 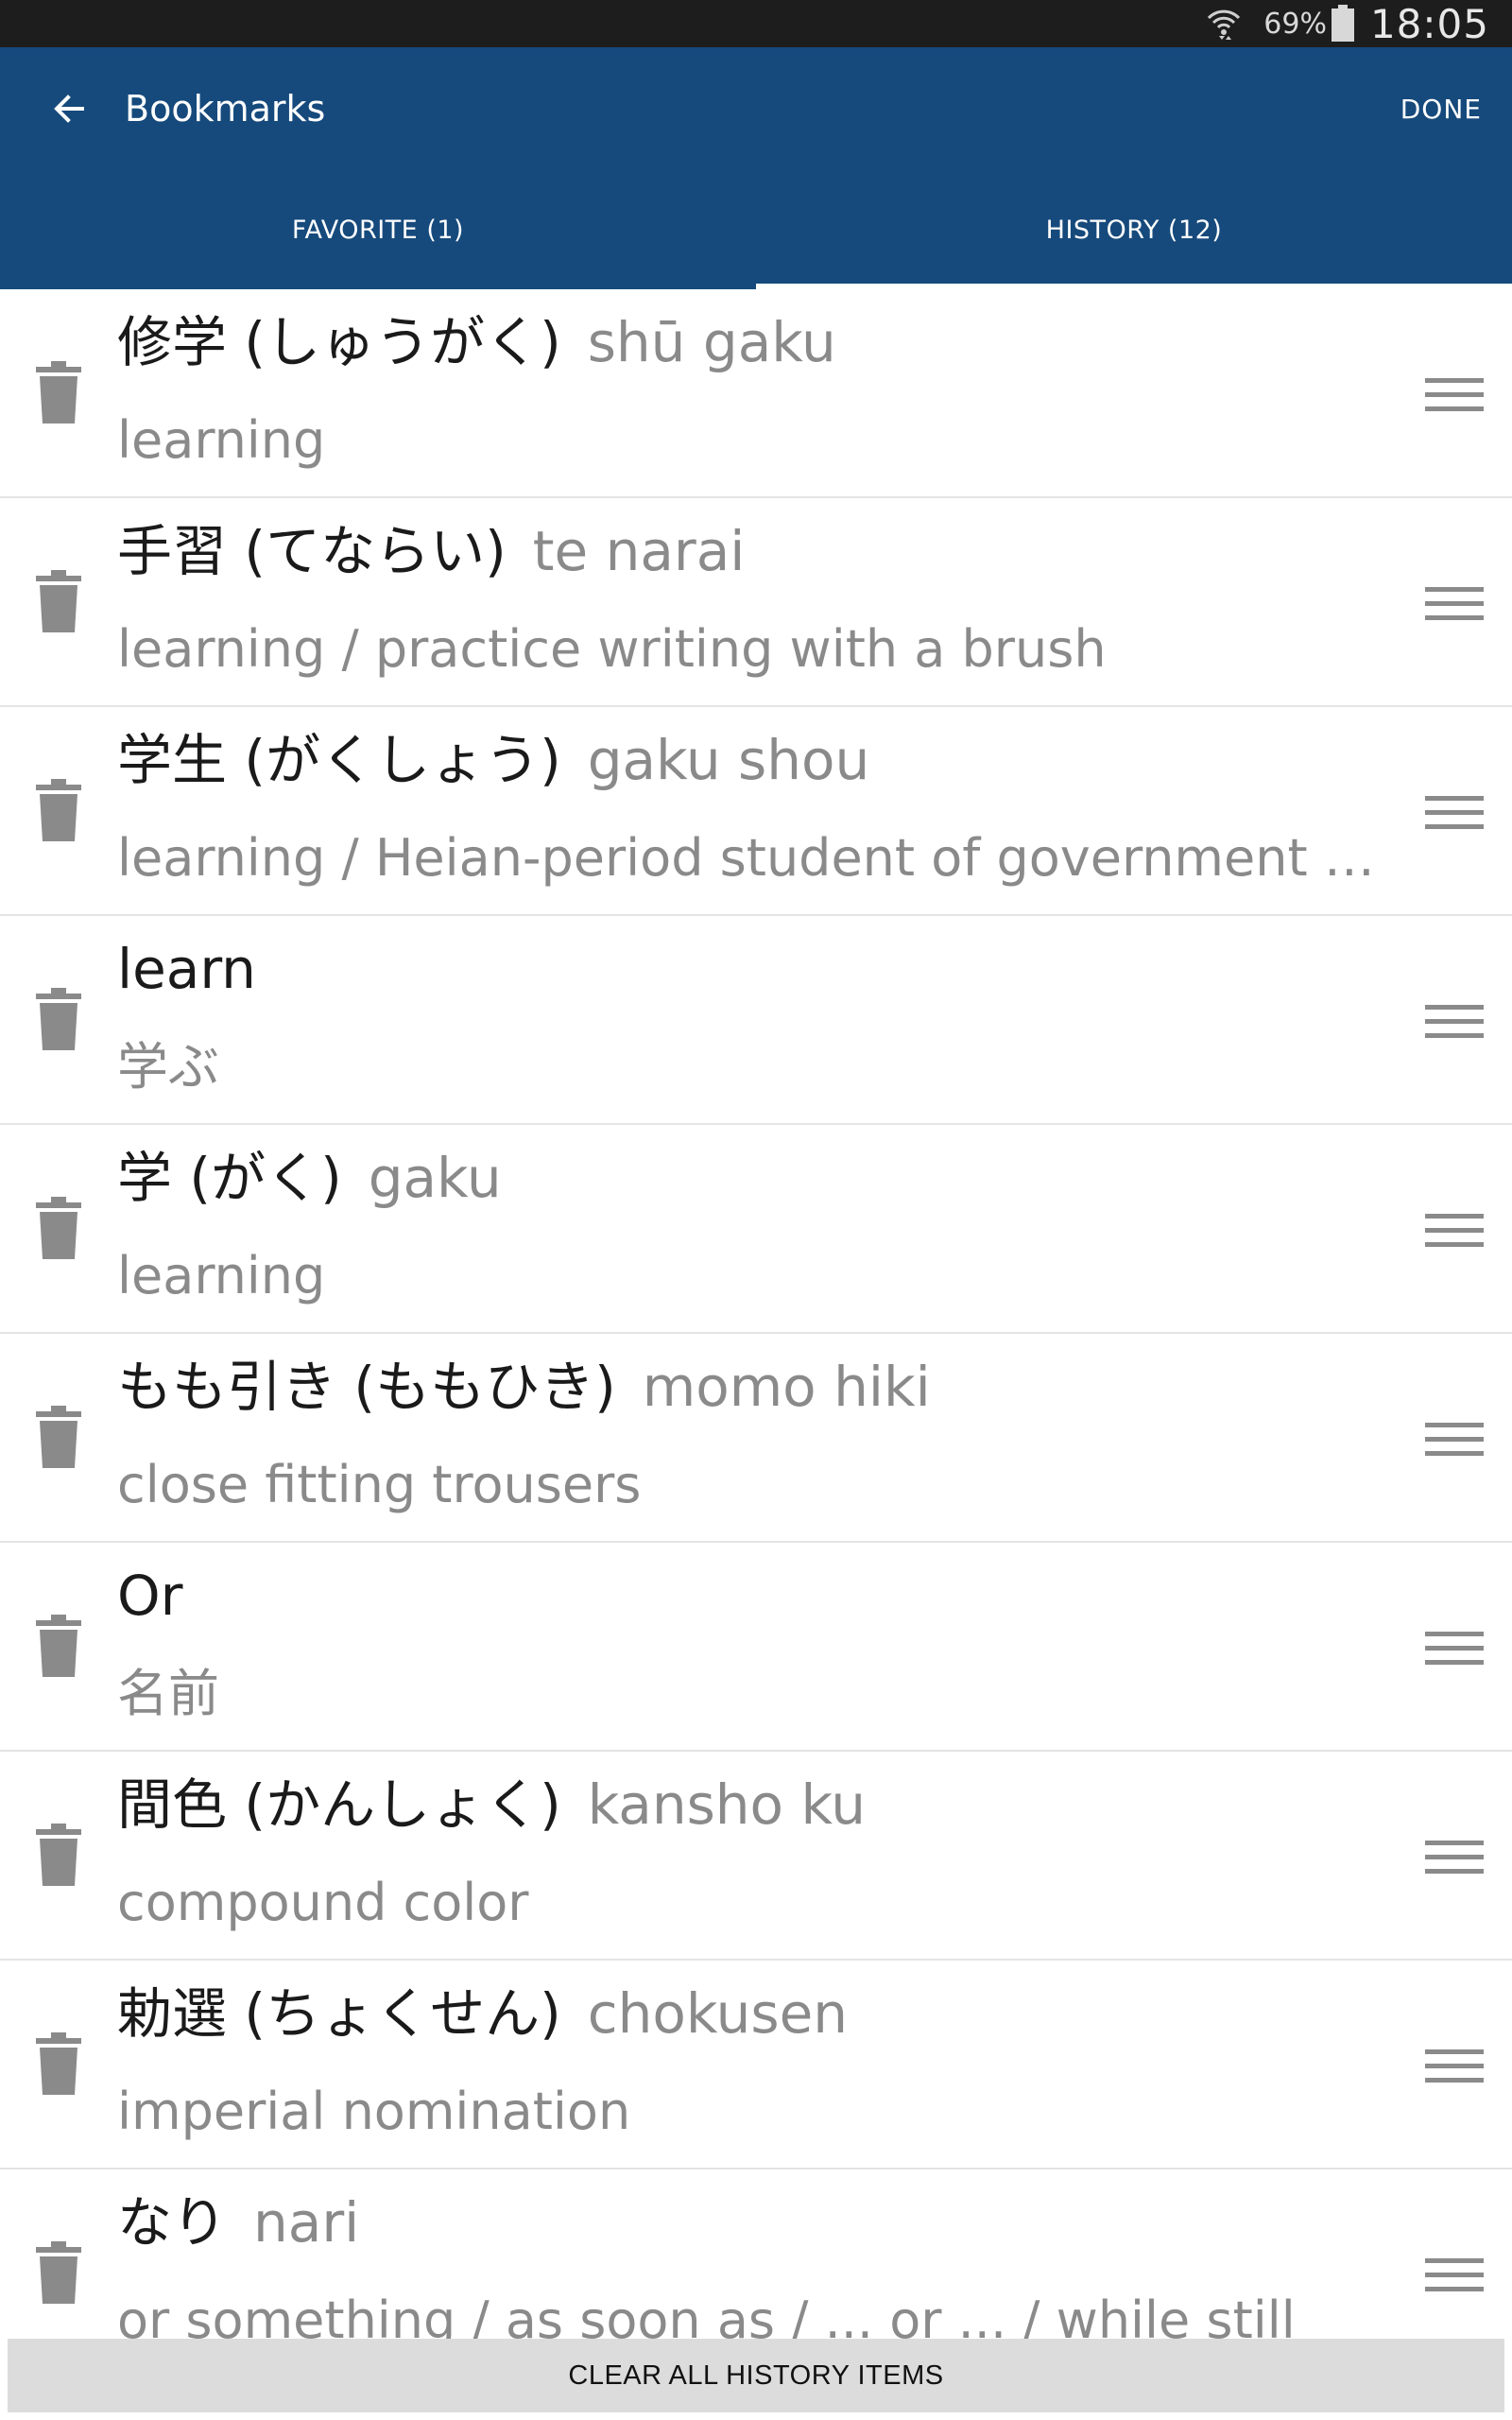 I want to click on back-button, so click(x=69, y=109).